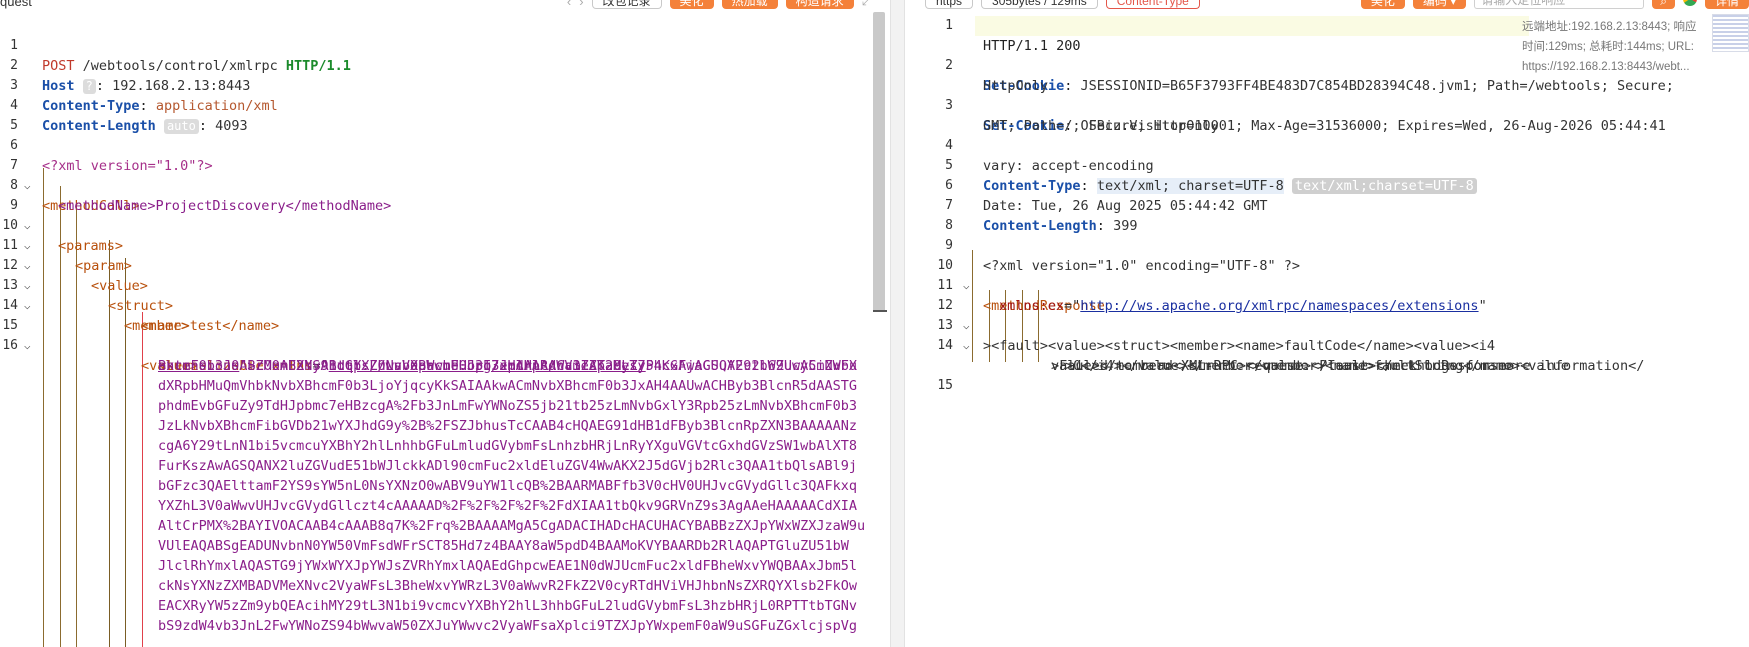 The image size is (1749, 647). Describe the element at coordinates (1327, 145) in the screenshot. I see `response-header-line: 4 vary: accept-encoding` at that location.